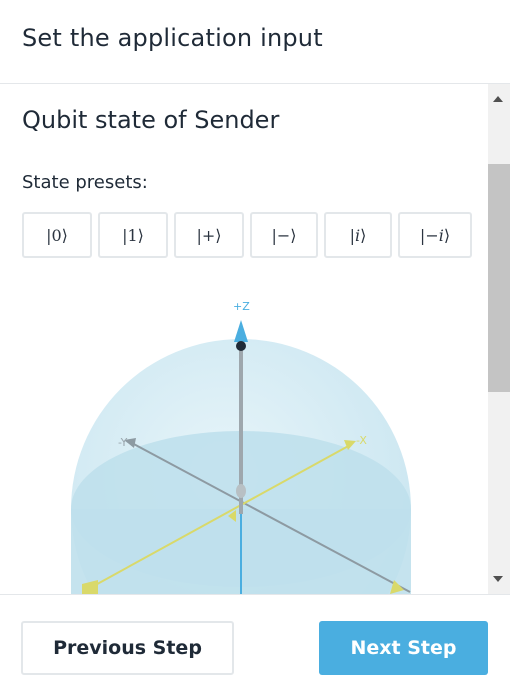  I want to click on y-axis-label: -Y, so click(123, 442).